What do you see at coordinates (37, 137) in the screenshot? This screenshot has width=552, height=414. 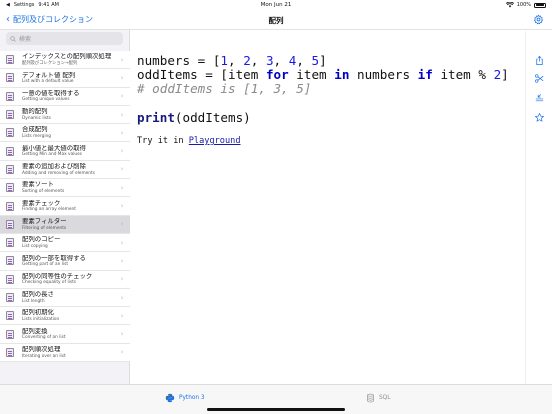 I see `item-subtitle: Lists merging` at bounding box center [37, 137].